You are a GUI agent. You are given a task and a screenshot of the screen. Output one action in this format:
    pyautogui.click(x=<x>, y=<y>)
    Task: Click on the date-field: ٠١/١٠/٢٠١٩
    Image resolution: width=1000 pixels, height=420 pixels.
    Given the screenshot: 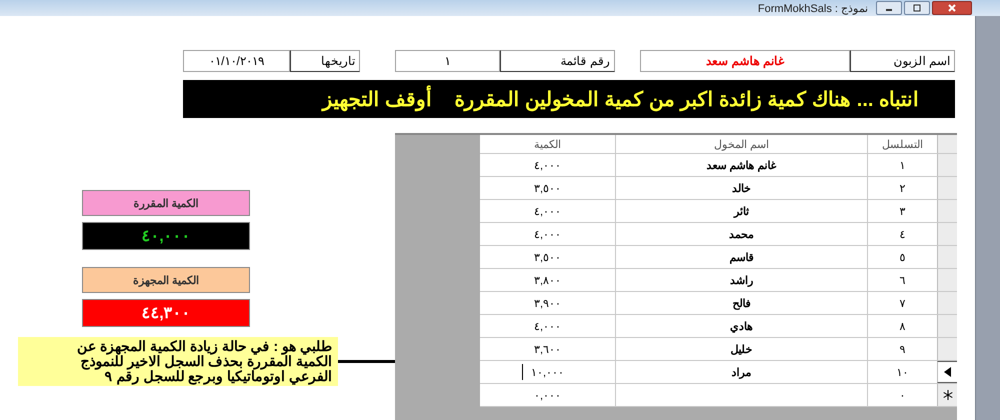 What is the action you would take?
    pyautogui.click(x=236, y=61)
    